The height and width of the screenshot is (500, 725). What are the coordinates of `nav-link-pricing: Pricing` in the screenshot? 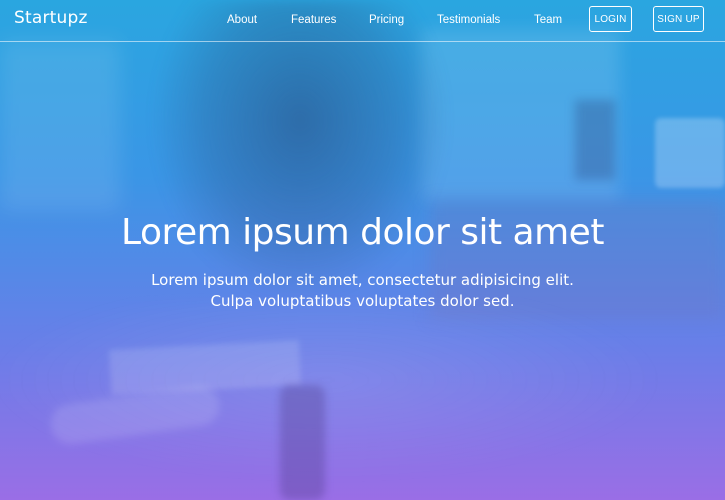 It's located at (386, 20).